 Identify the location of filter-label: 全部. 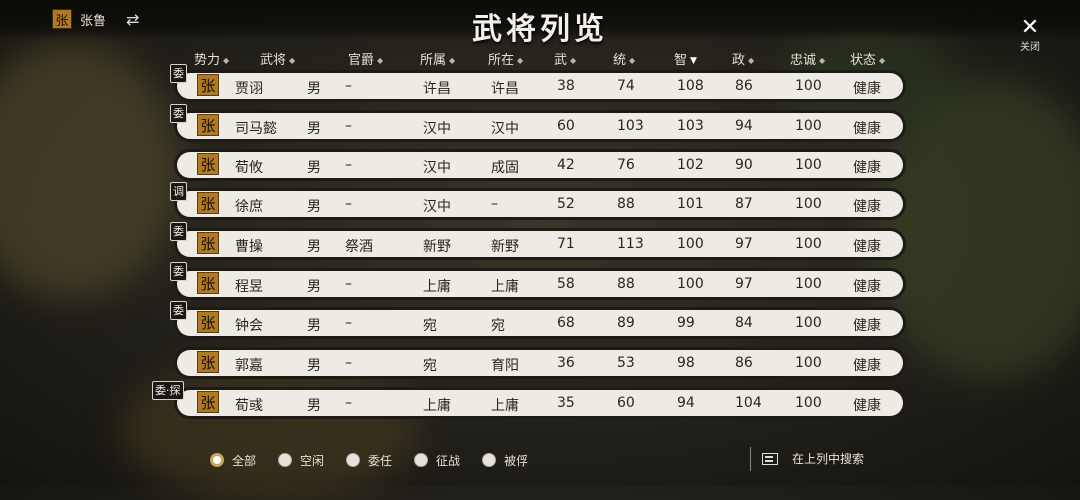
(244, 460).